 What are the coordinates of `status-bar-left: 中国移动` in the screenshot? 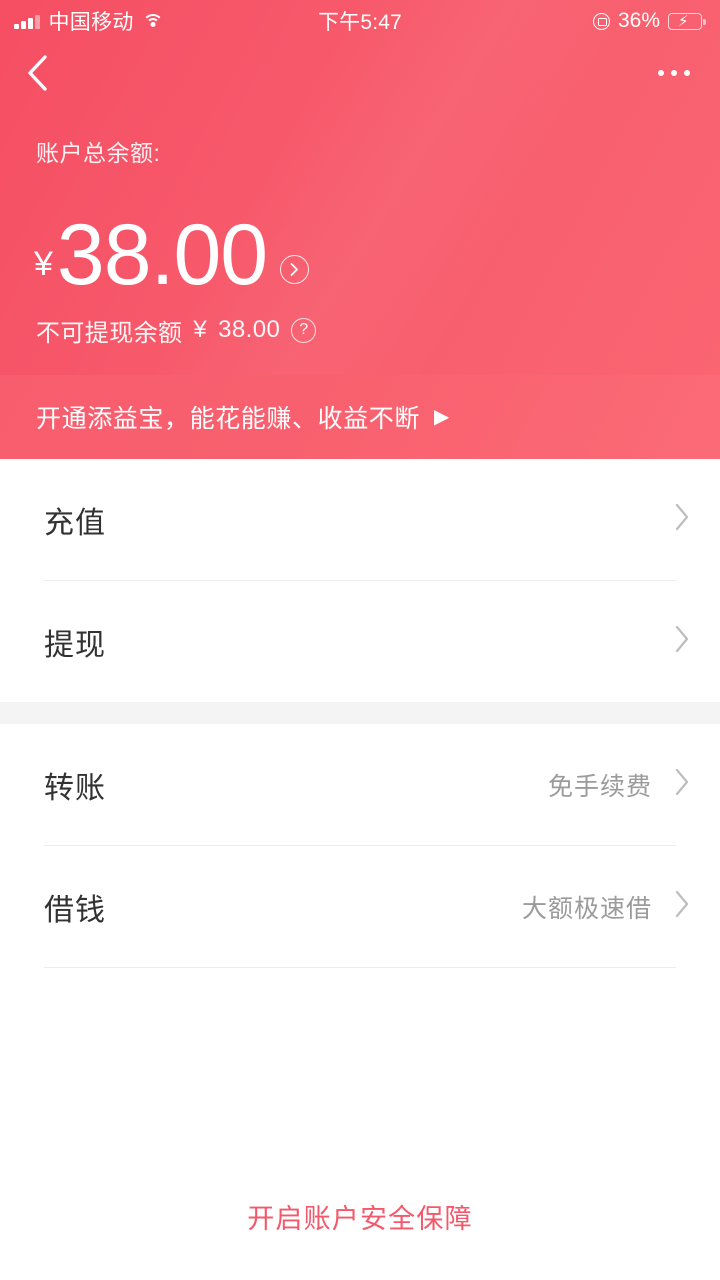 It's located at (89, 21).